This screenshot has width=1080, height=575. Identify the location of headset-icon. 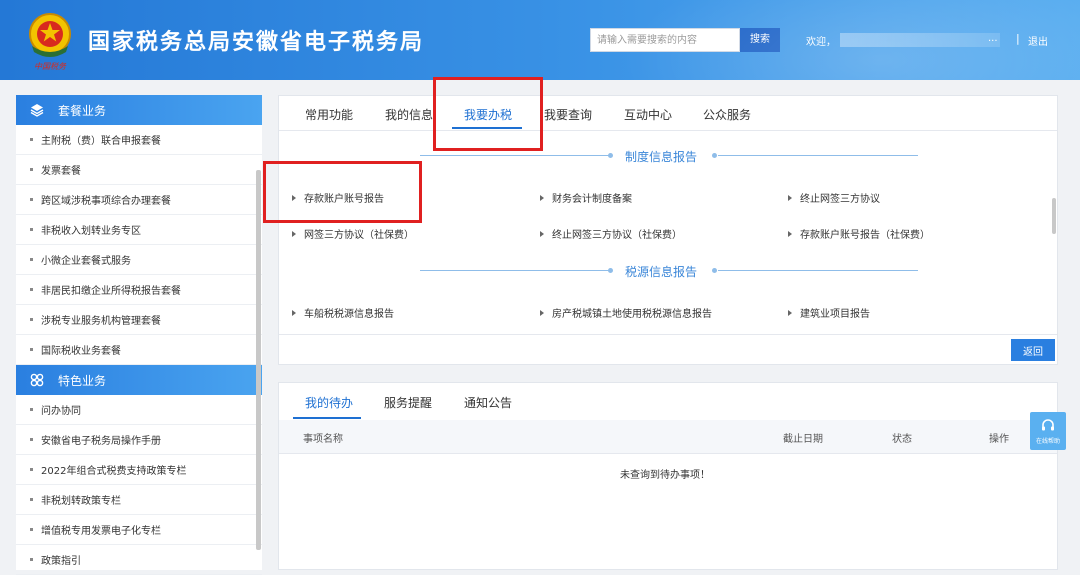
(1048, 424).